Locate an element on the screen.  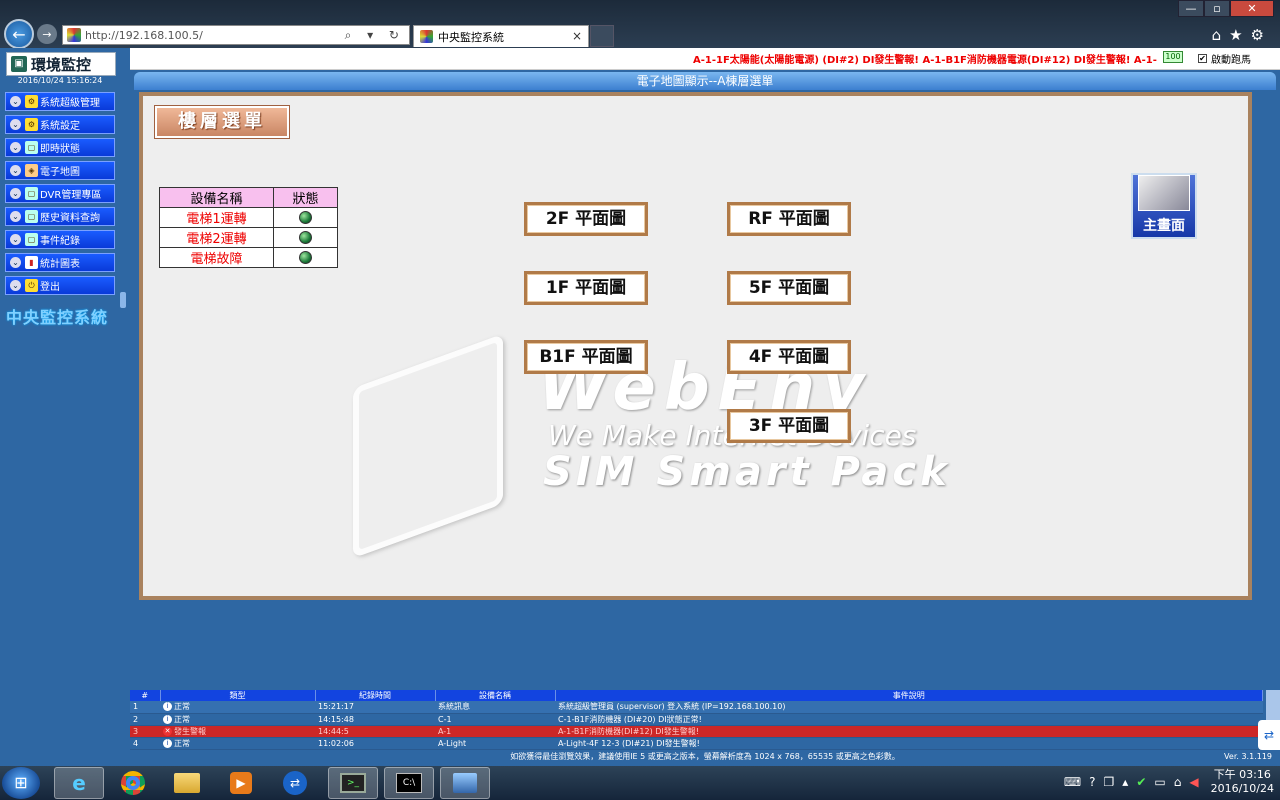
table-row: 電梯故障 is located at coordinates (248, 257).